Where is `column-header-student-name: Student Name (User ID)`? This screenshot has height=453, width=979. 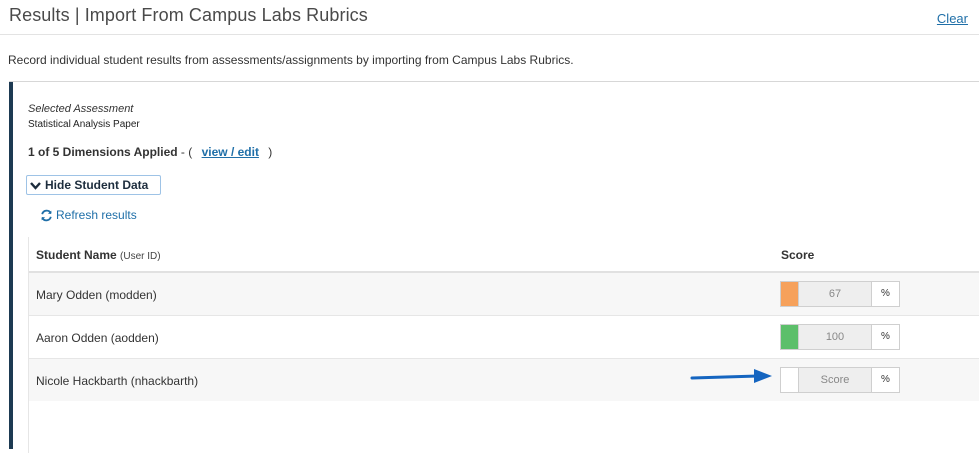 column-header-student-name: Student Name (User ID) is located at coordinates (98, 255).